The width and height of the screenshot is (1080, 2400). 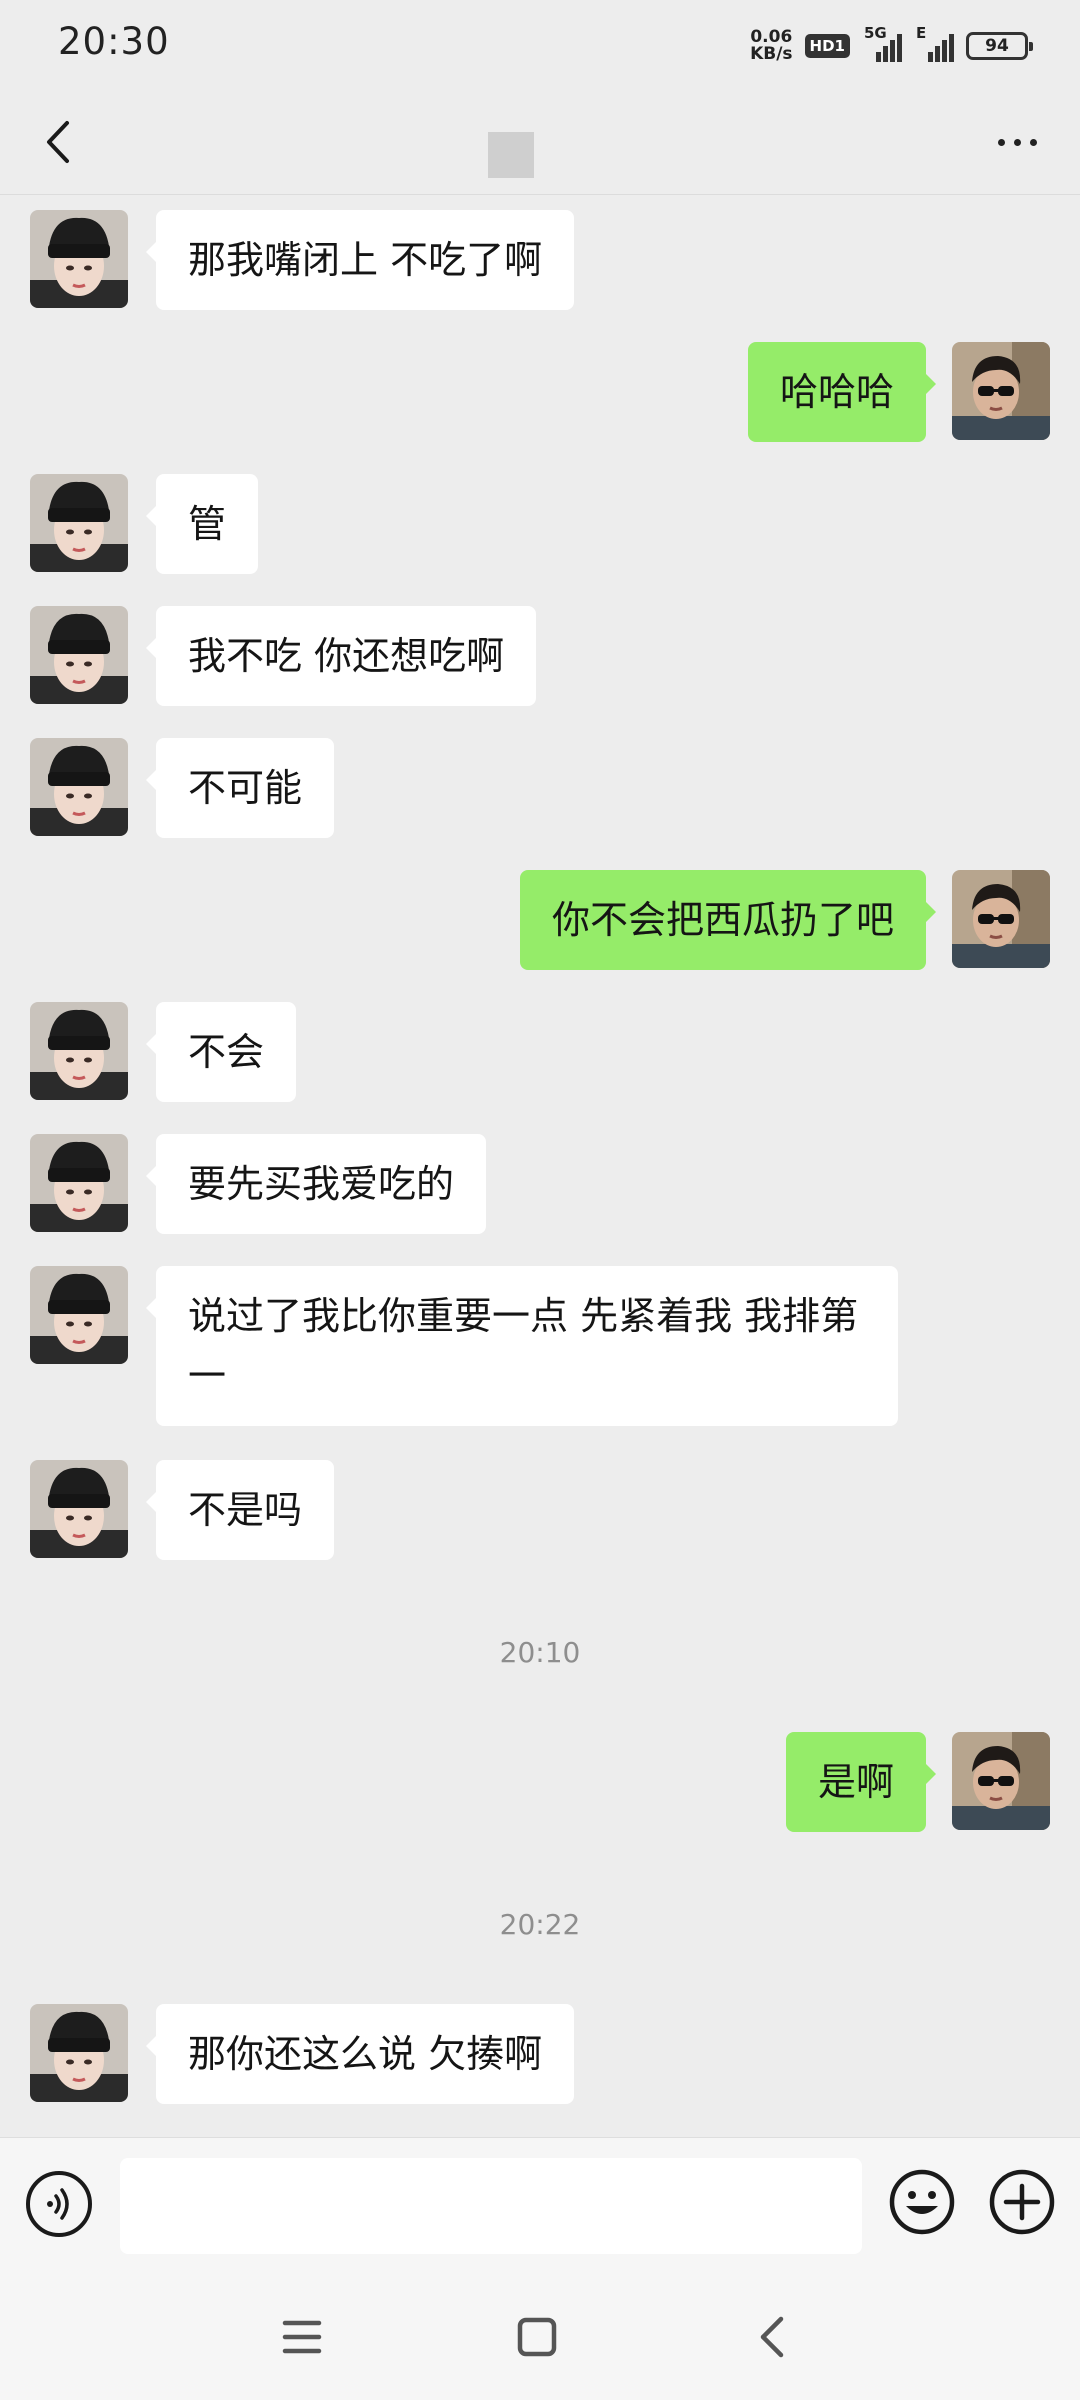 I want to click on back-button, so click(x=58, y=142).